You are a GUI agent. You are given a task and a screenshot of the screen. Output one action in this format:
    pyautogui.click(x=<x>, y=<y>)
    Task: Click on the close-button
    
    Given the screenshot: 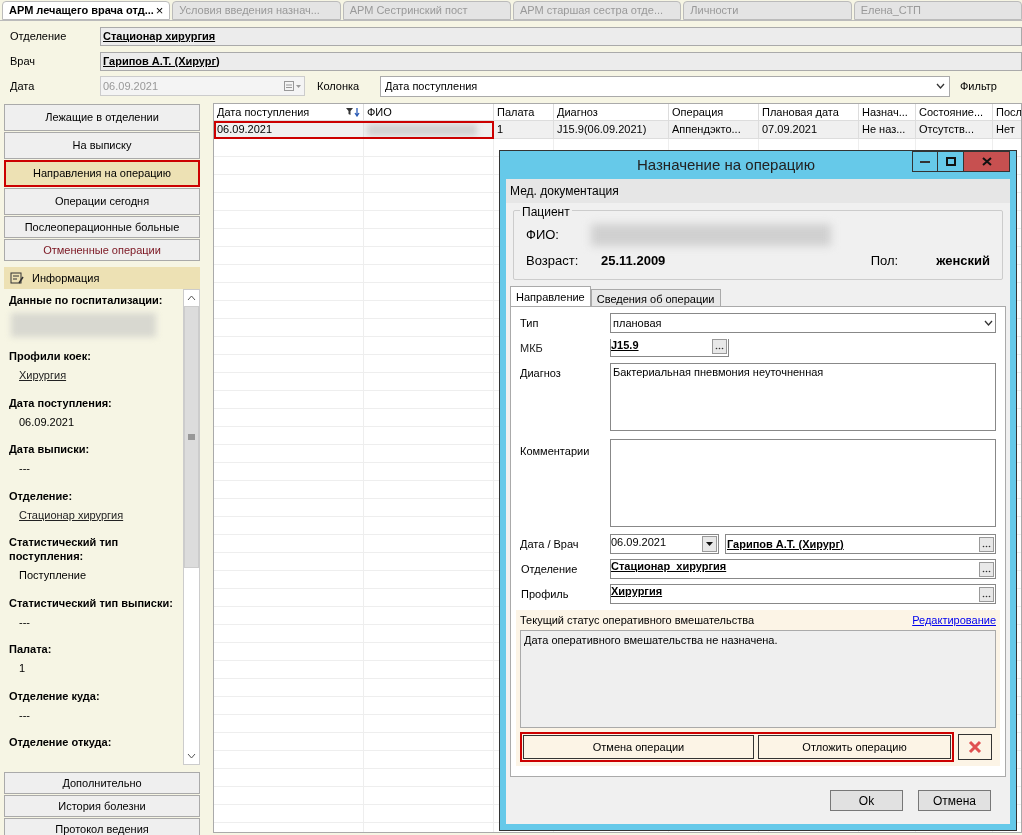 What is the action you would take?
    pyautogui.click(x=987, y=161)
    